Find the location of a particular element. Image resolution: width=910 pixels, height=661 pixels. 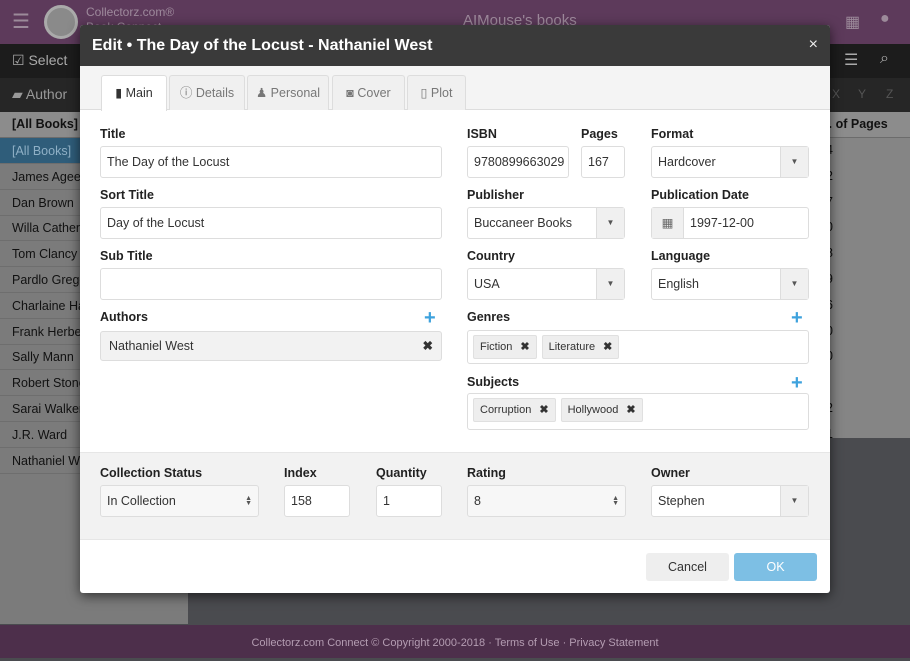

rating-value: 8 is located at coordinates (477, 501).